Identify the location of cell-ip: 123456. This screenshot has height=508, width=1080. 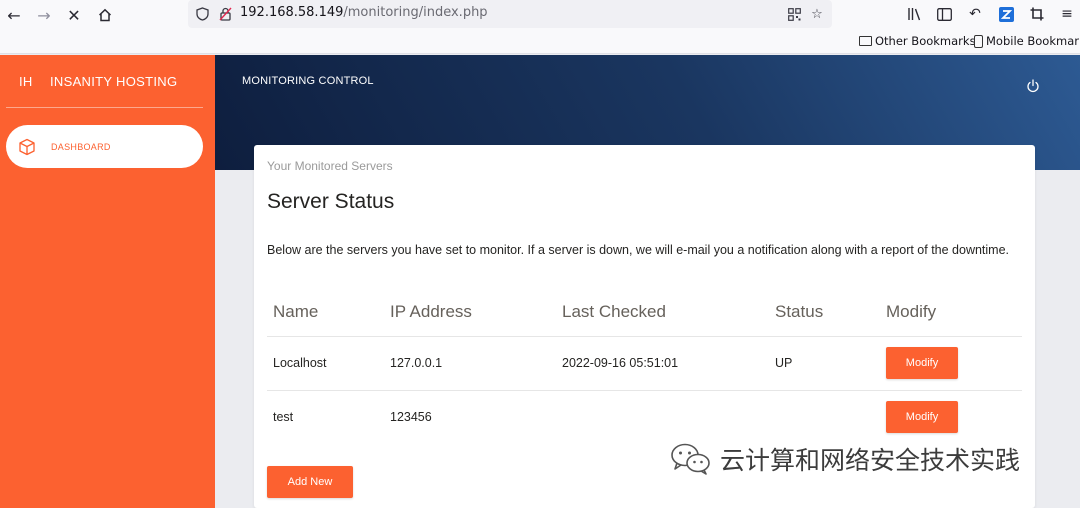
(411, 417).